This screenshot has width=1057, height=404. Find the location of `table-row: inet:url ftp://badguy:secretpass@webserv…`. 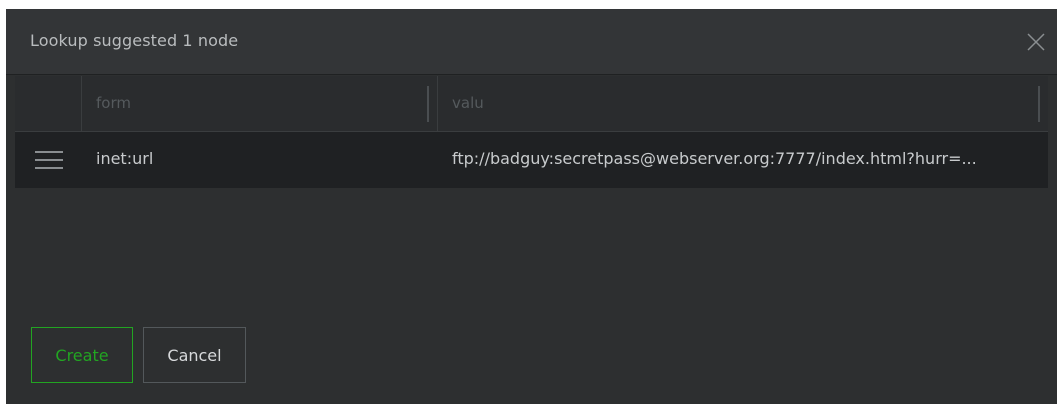

table-row: inet:url ftp://badguy:secretpass@webserv… is located at coordinates (531, 160).